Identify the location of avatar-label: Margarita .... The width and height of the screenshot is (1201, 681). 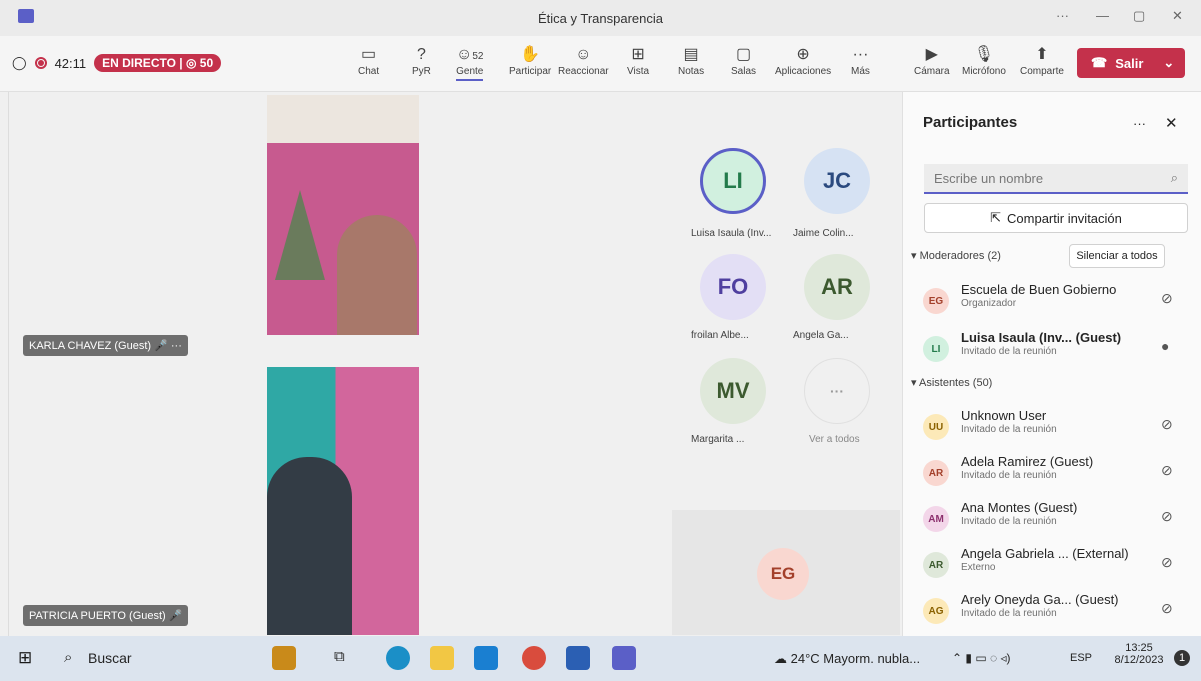
(718, 439).